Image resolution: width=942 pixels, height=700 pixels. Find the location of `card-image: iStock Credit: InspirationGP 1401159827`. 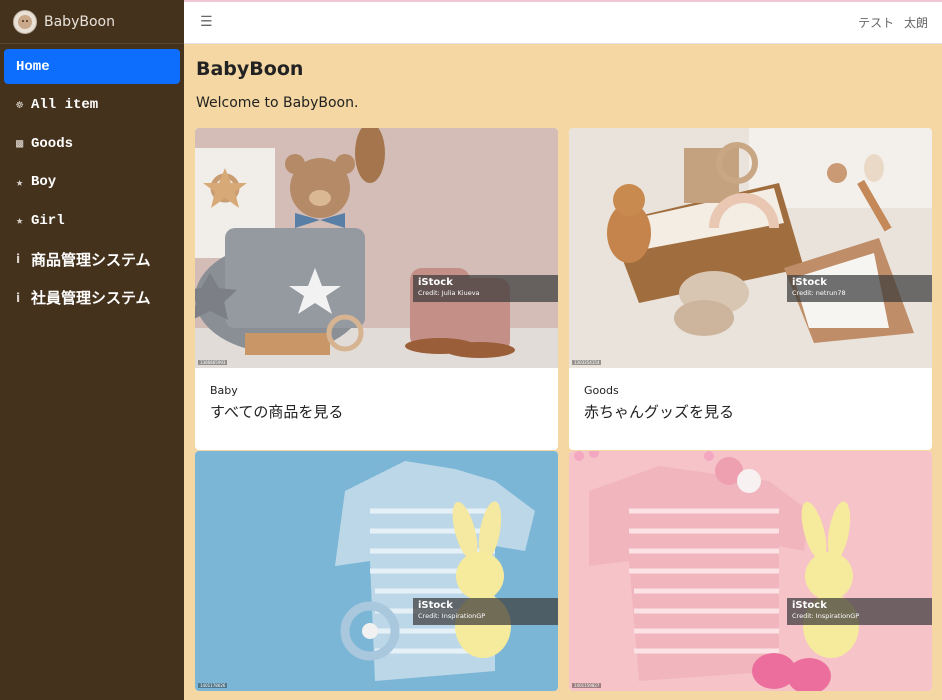

card-image: iStock Credit: InspirationGP 1401159827 is located at coordinates (750, 571).